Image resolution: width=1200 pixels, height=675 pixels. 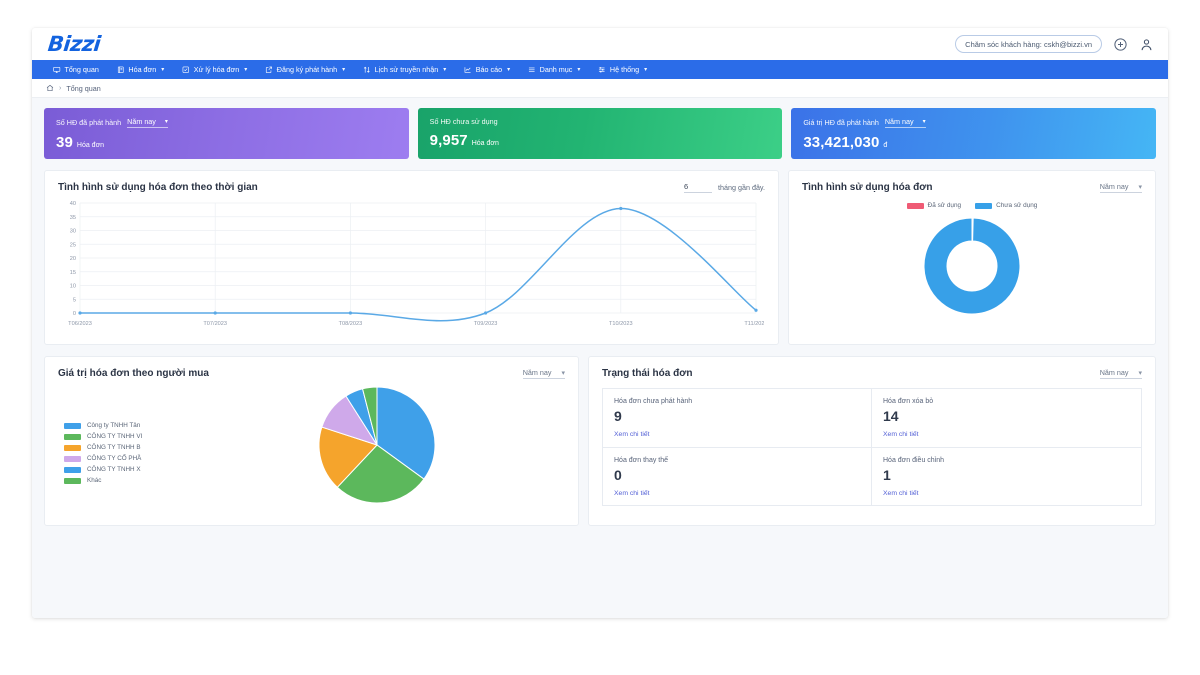 I want to click on svg-text: 20, so click(x=73, y=259).